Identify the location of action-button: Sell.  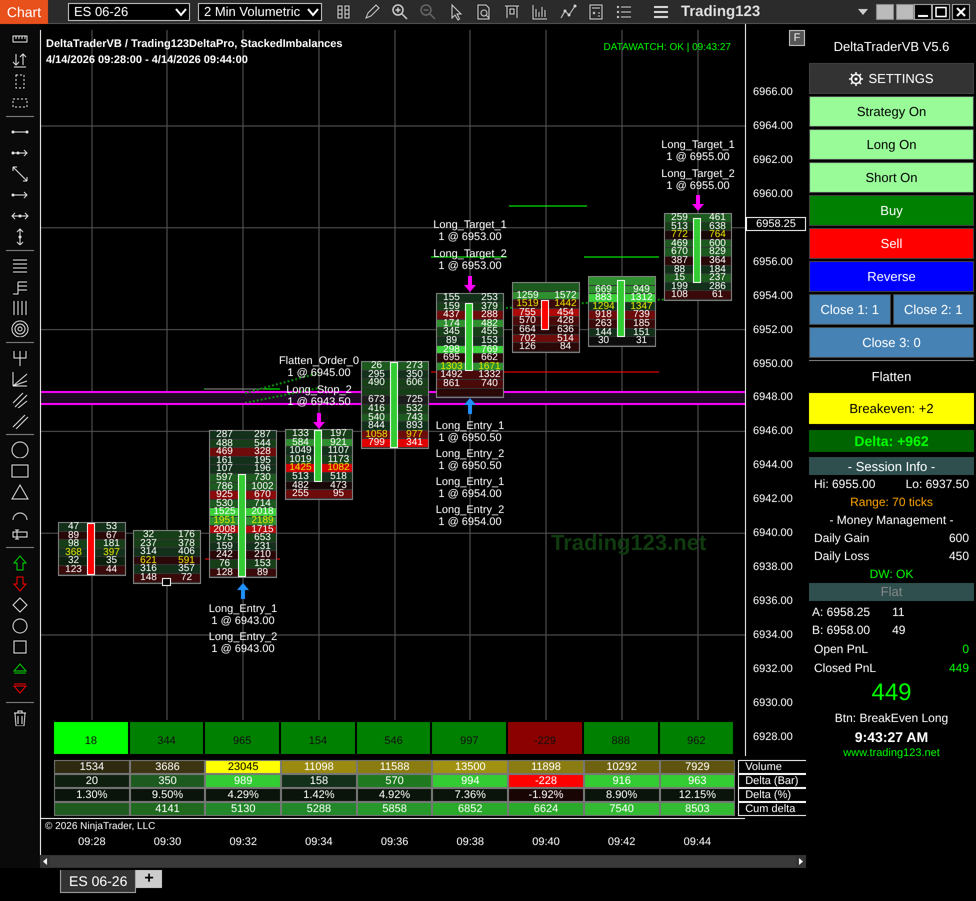
(891, 243).